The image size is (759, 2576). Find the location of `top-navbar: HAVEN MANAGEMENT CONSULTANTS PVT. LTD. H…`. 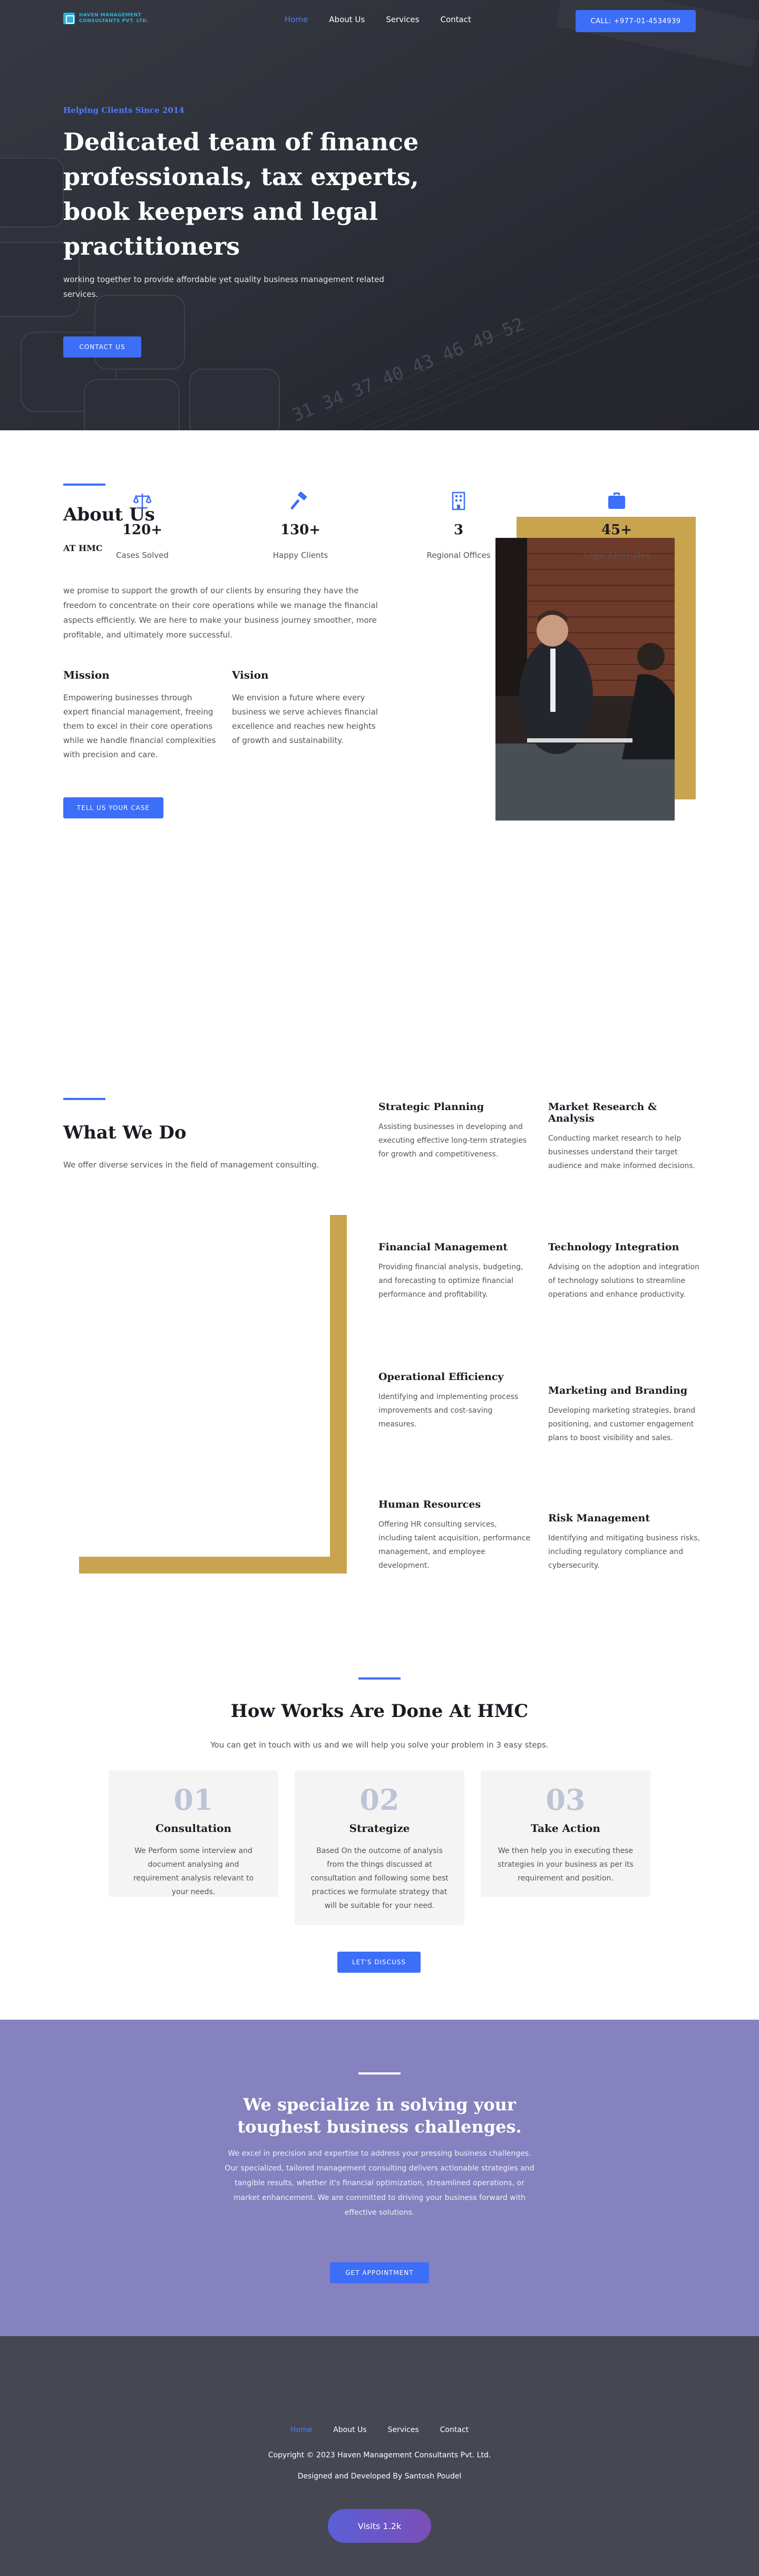

top-navbar: HAVEN MANAGEMENT CONSULTANTS PVT. LTD. H… is located at coordinates (379, 21).